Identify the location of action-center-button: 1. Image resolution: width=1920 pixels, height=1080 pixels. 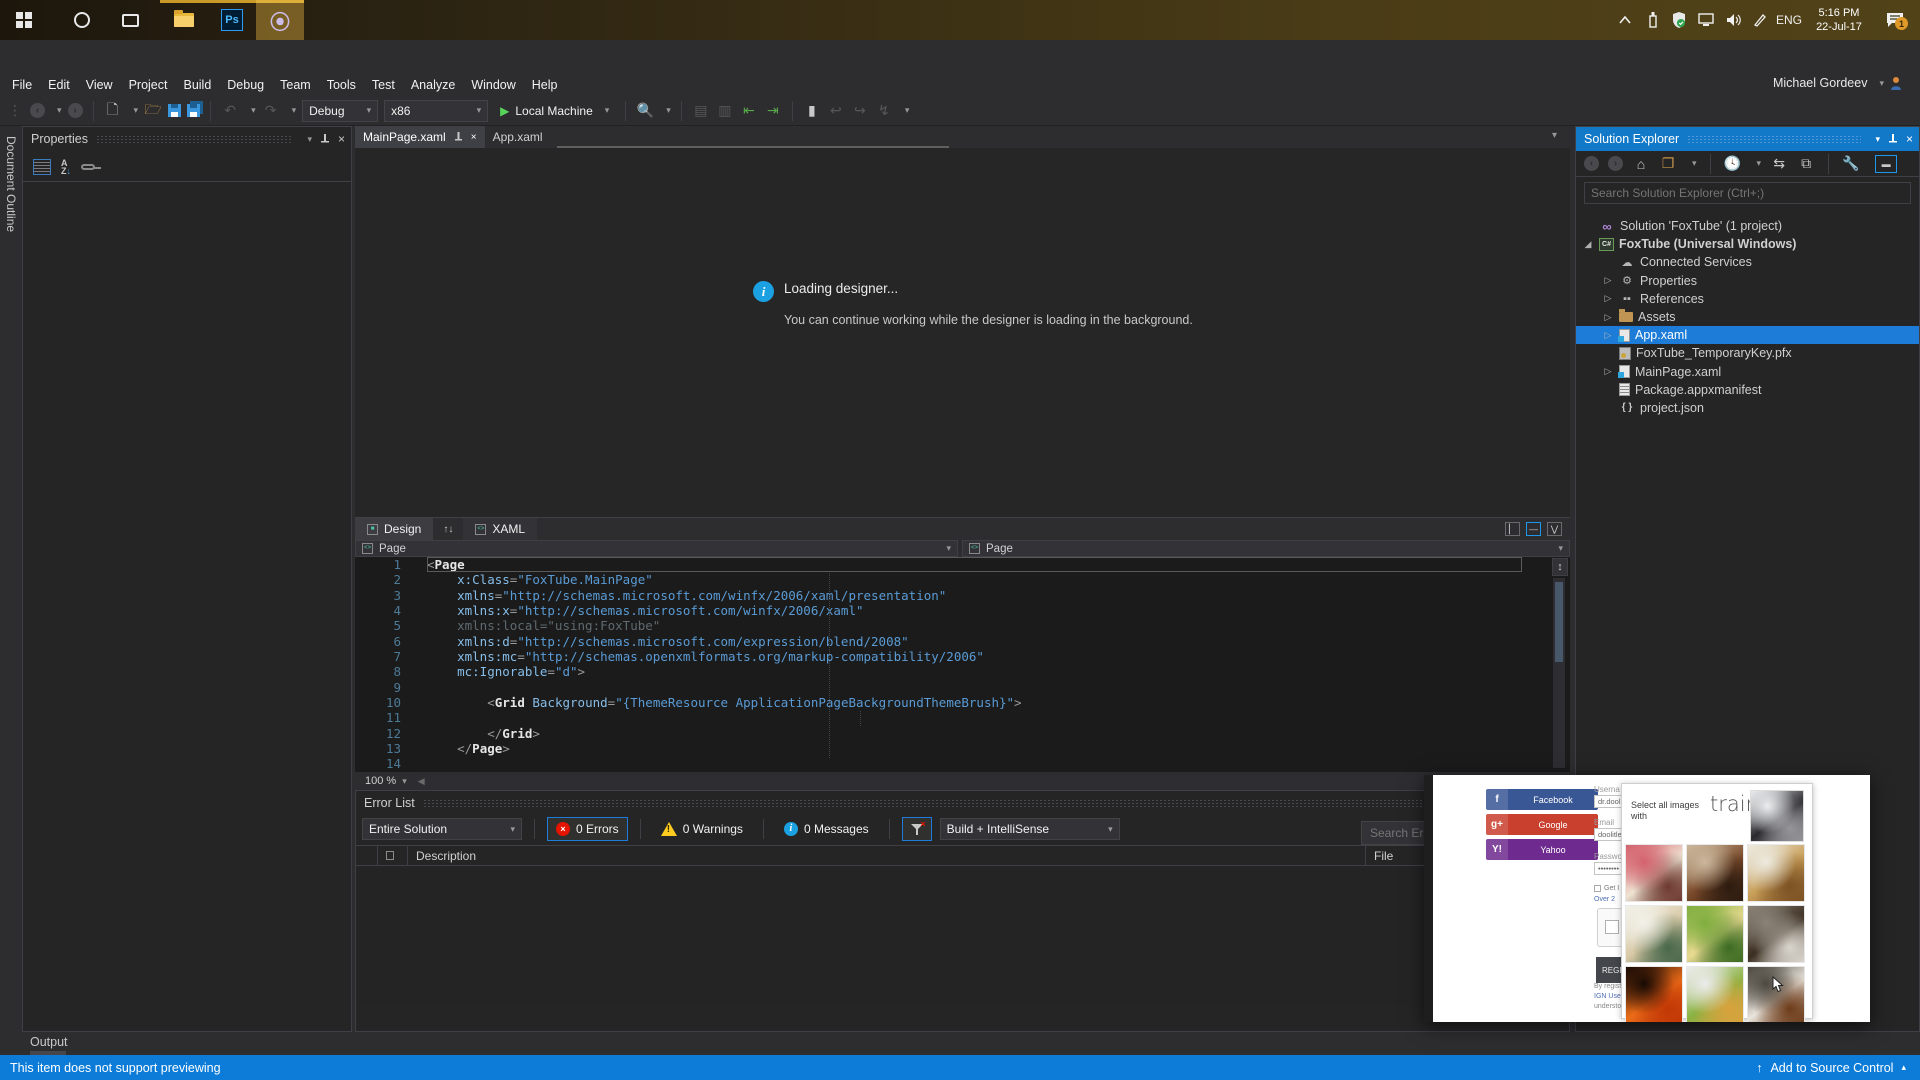
(1895, 20).